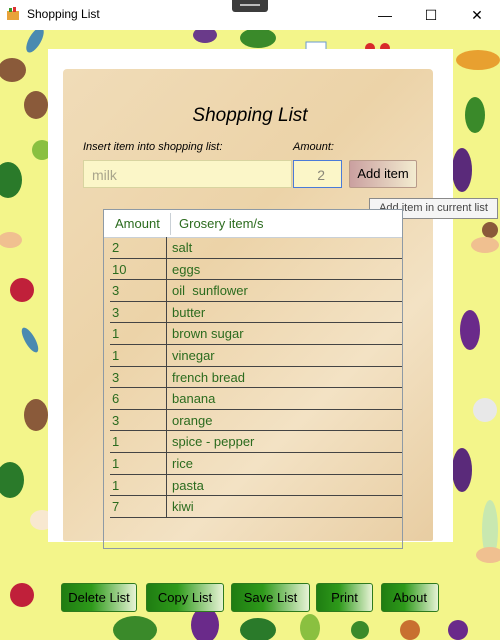 This screenshot has width=500, height=640. I want to click on table-row: 6 banana, so click(256, 399).